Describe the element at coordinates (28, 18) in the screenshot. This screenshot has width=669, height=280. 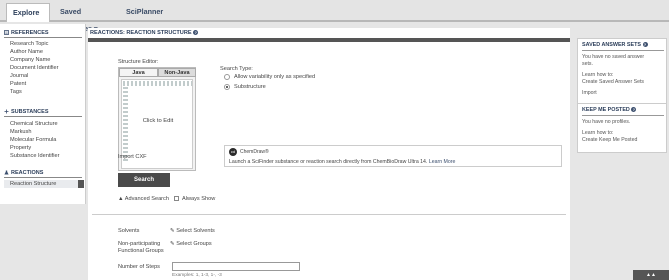
I see `tab-explore: Explore ▾` at that location.